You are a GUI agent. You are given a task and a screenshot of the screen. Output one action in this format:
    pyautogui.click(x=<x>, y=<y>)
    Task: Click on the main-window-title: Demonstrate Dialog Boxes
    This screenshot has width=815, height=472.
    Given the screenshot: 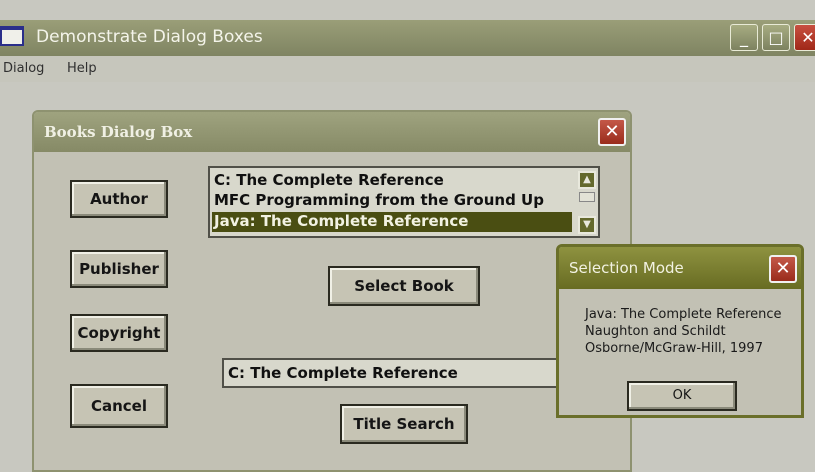 What is the action you would take?
    pyautogui.click(x=149, y=37)
    